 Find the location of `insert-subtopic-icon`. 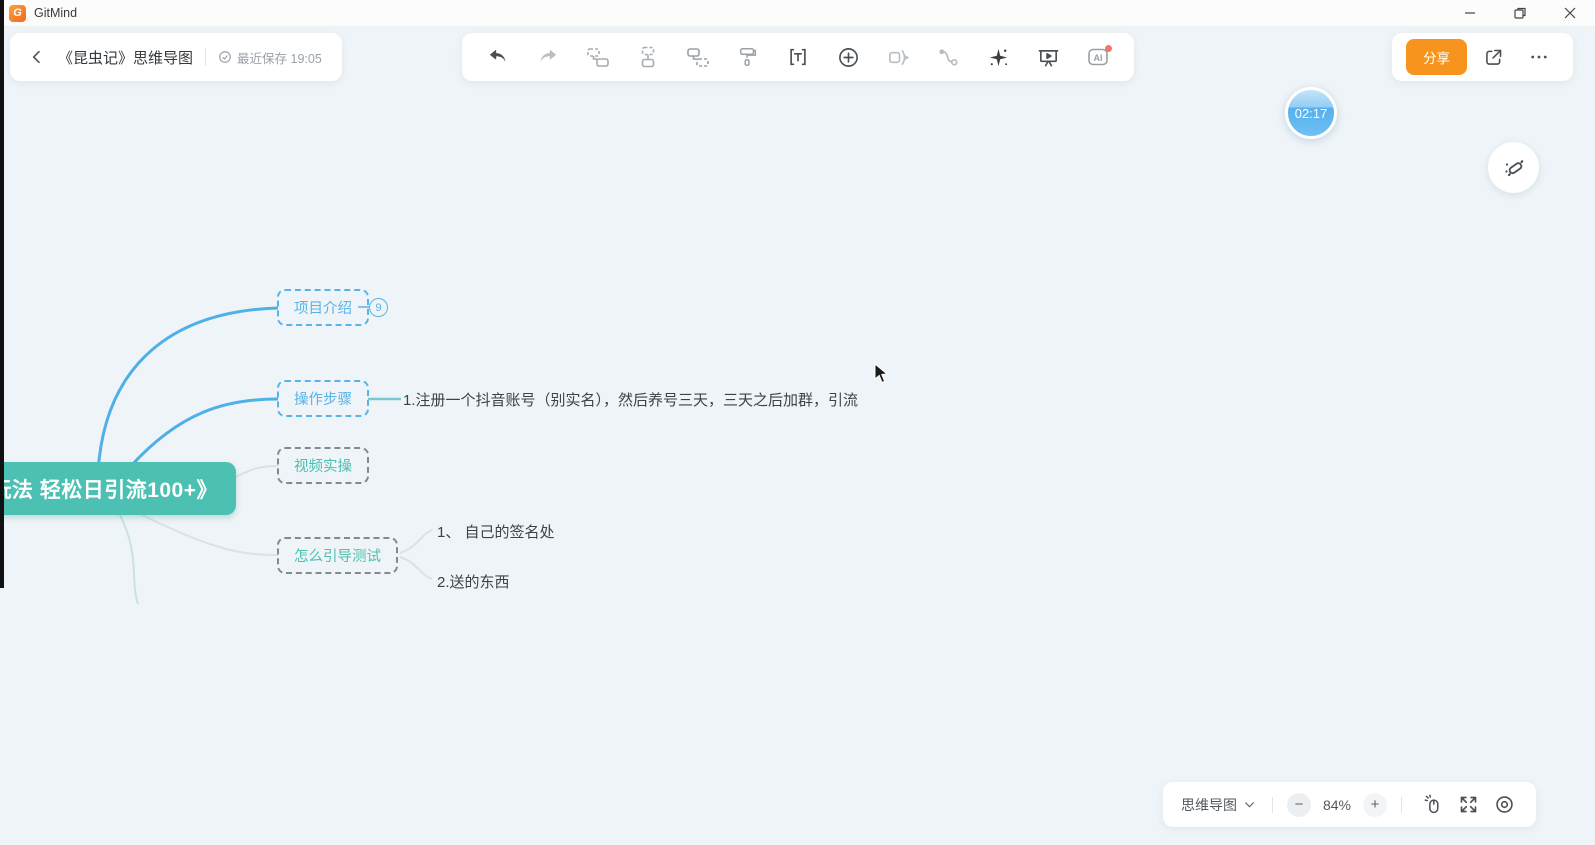

insert-subtopic-icon is located at coordinates (648, 57).